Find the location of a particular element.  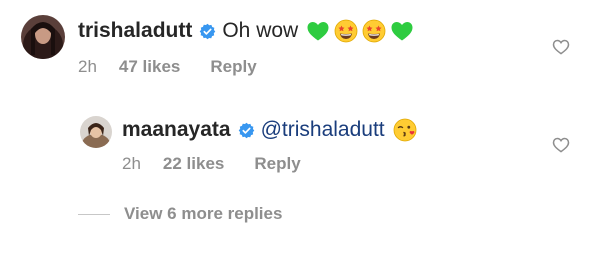

comment-reply-button: Reply is located at coordinates (233, 67).